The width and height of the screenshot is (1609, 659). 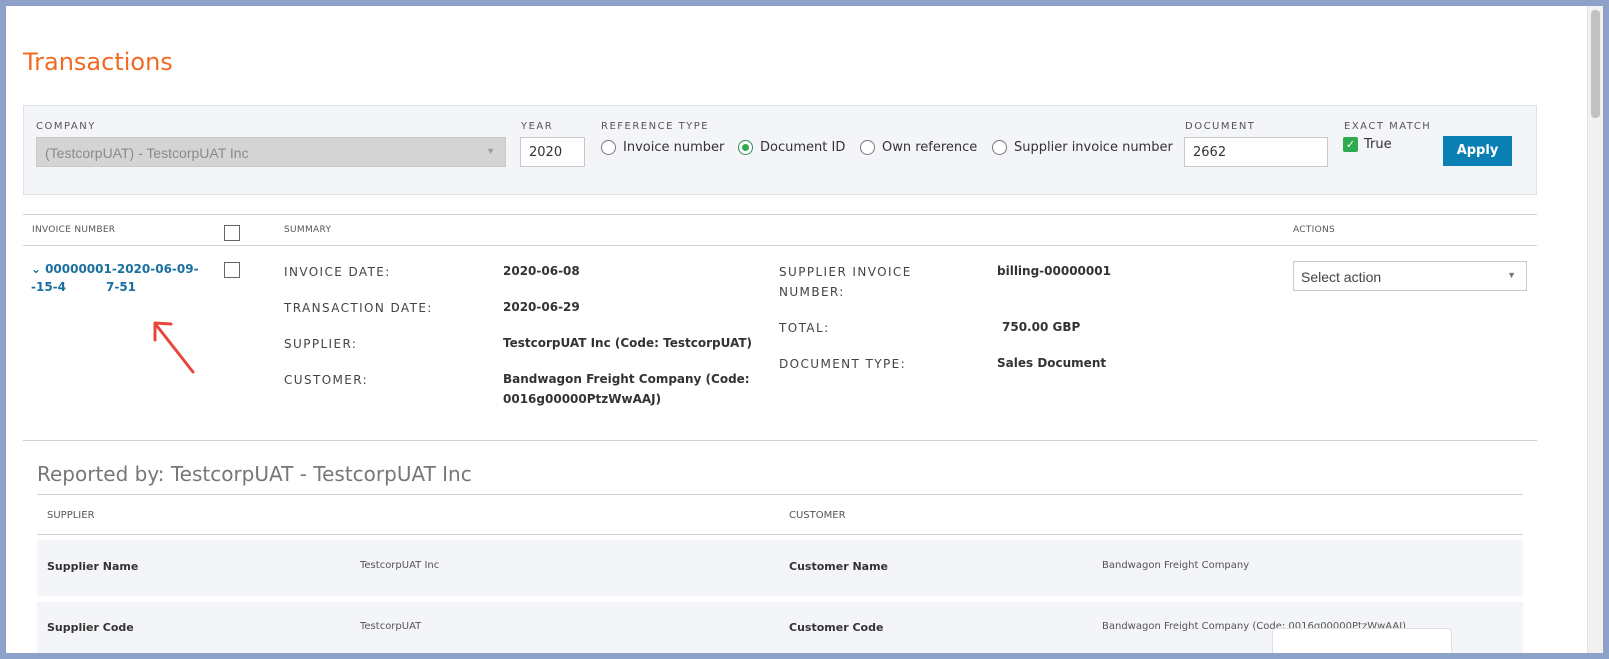 I want to click on supplier-invoice-number-label-line1: SUPPLIER INVOICE, so click(x=845, y=272).